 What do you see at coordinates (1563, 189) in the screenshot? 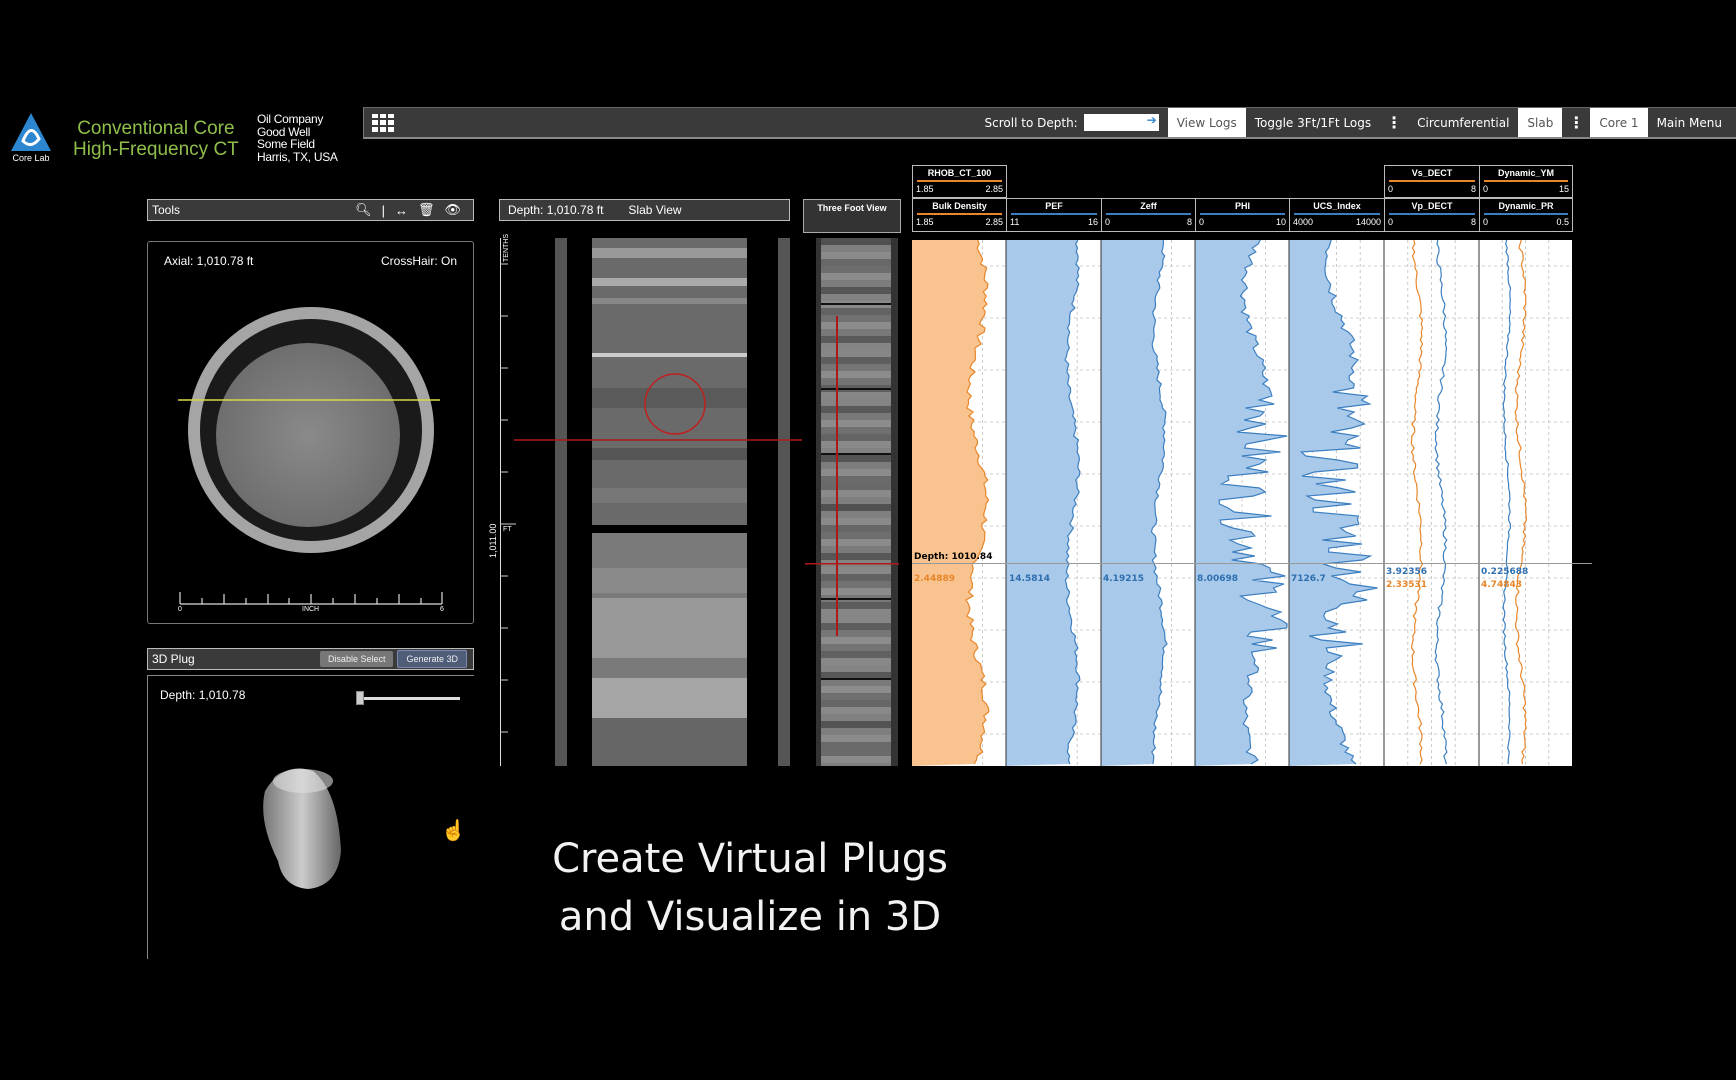
I see `track-max: 15` at bounding box center [1563, 189].